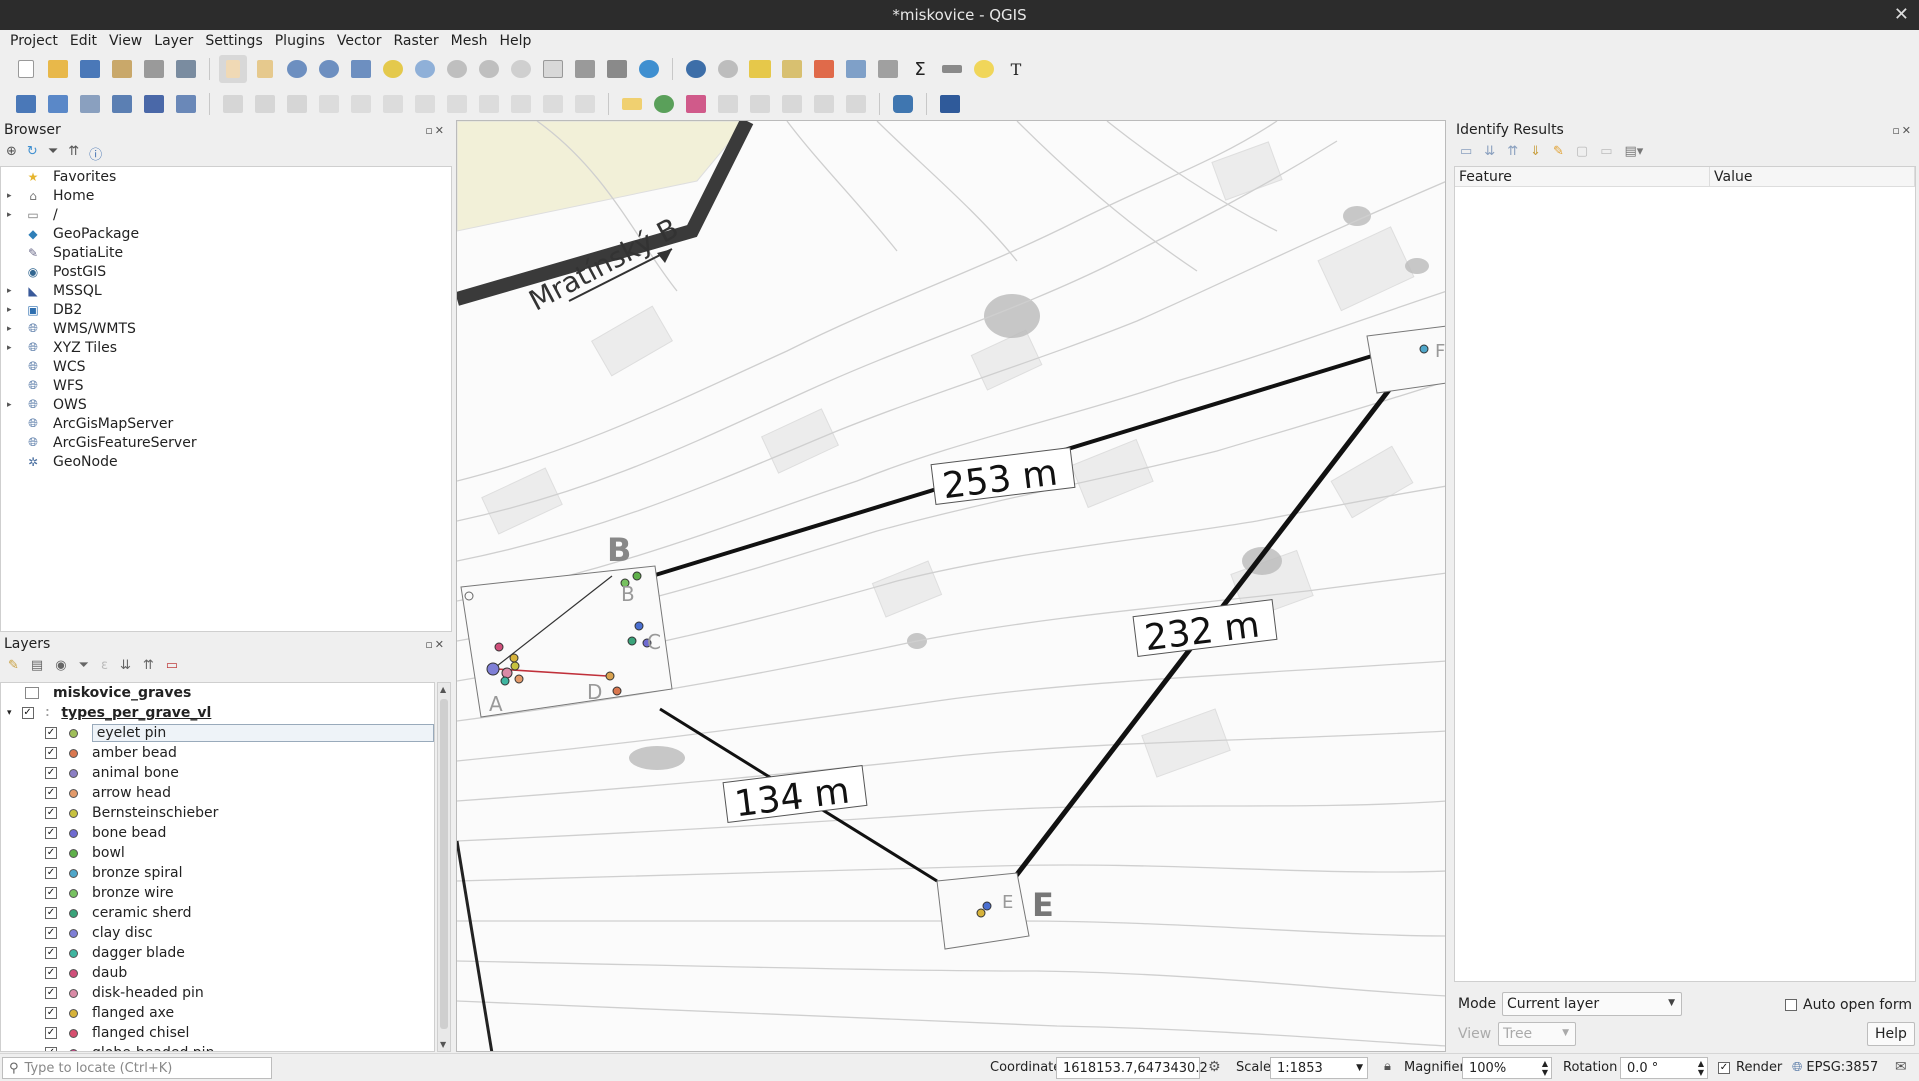 Image resolution: width=1919 pixels, height=1081 pixels. Describe the element at coordinates (856, 104) in the screenshot. I see `change-label-icon` at that location.